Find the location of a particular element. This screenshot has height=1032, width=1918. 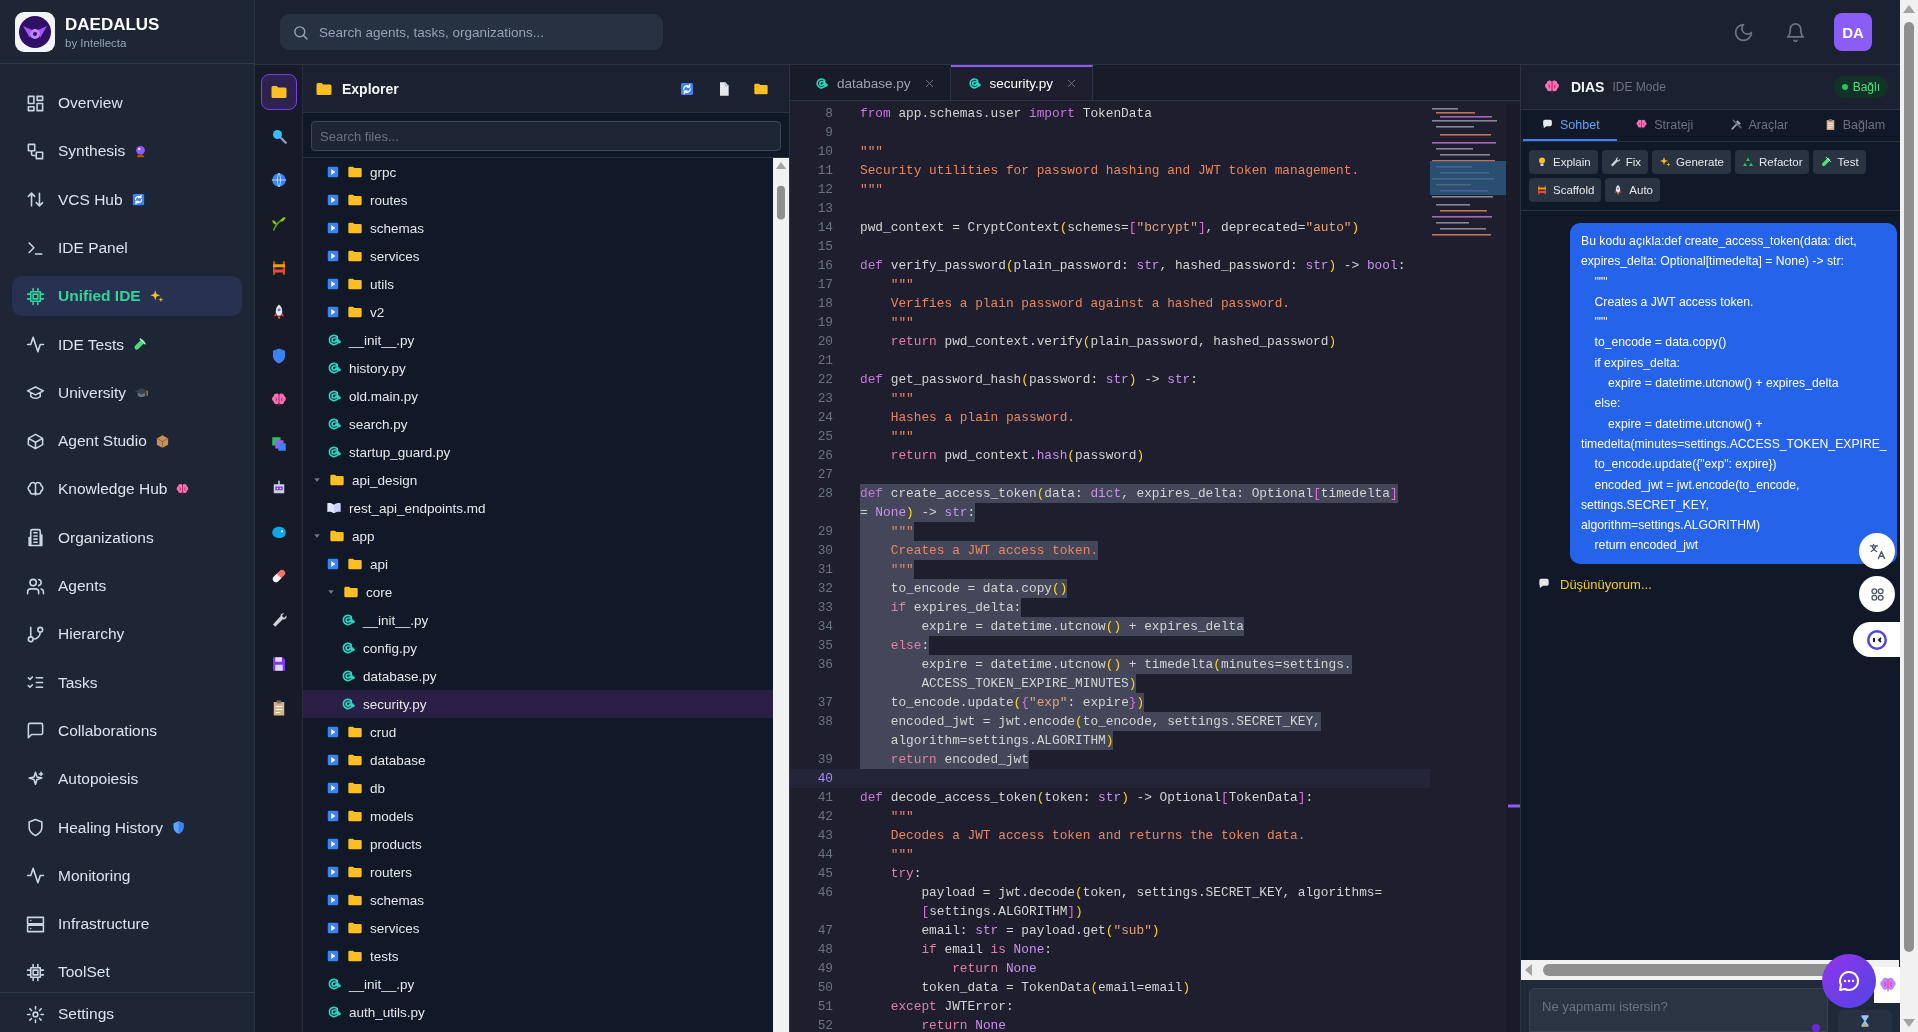

line-number: 43 is located at coordinates (825, 835).